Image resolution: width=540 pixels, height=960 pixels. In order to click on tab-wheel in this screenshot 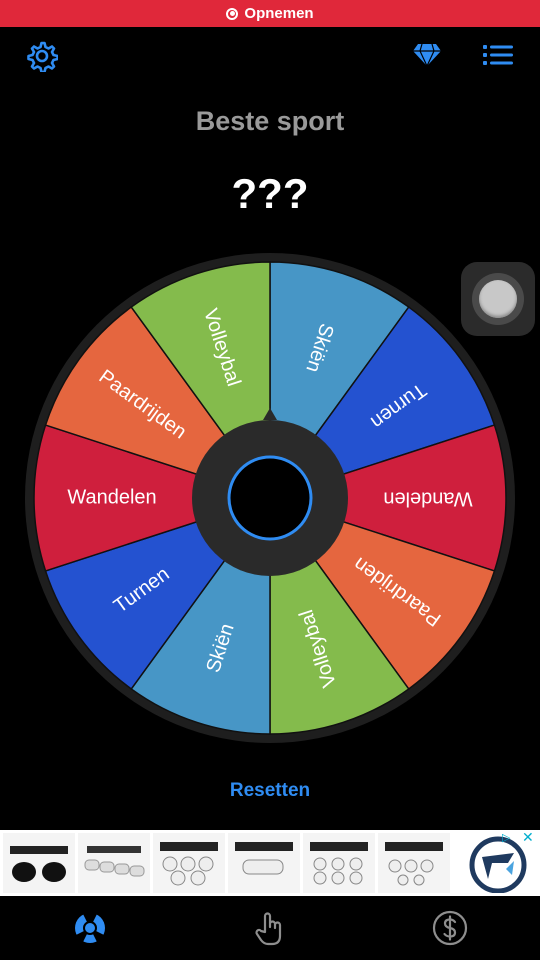, I will do `click(90, 928)`.